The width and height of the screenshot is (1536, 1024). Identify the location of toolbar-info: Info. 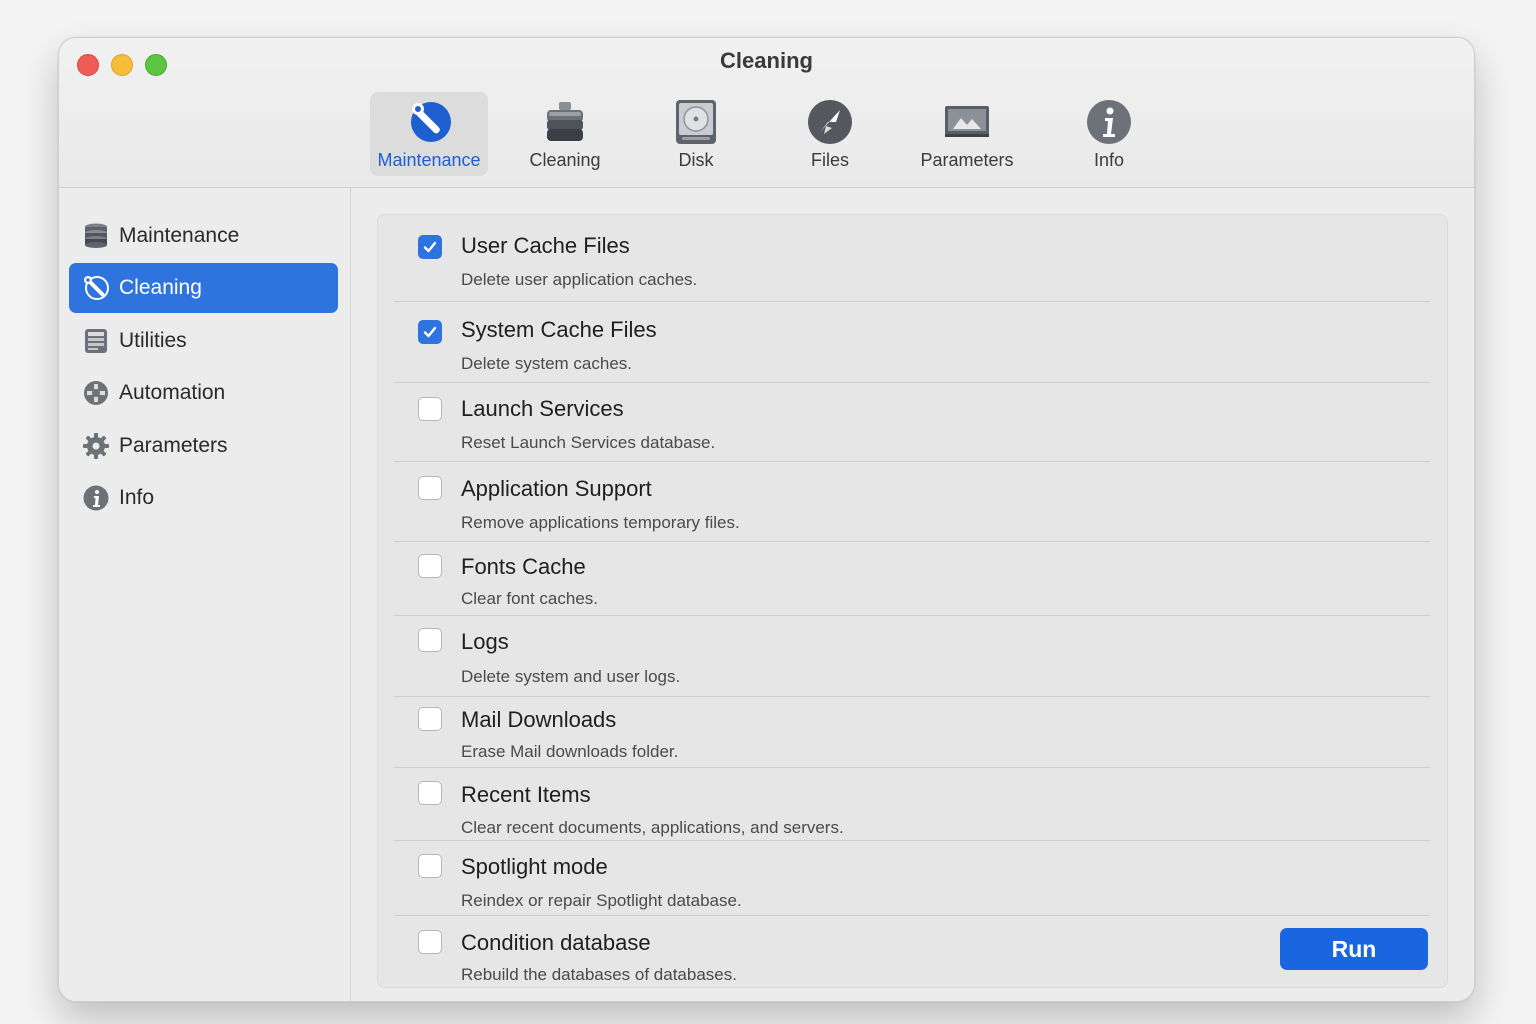
(1109, 134).